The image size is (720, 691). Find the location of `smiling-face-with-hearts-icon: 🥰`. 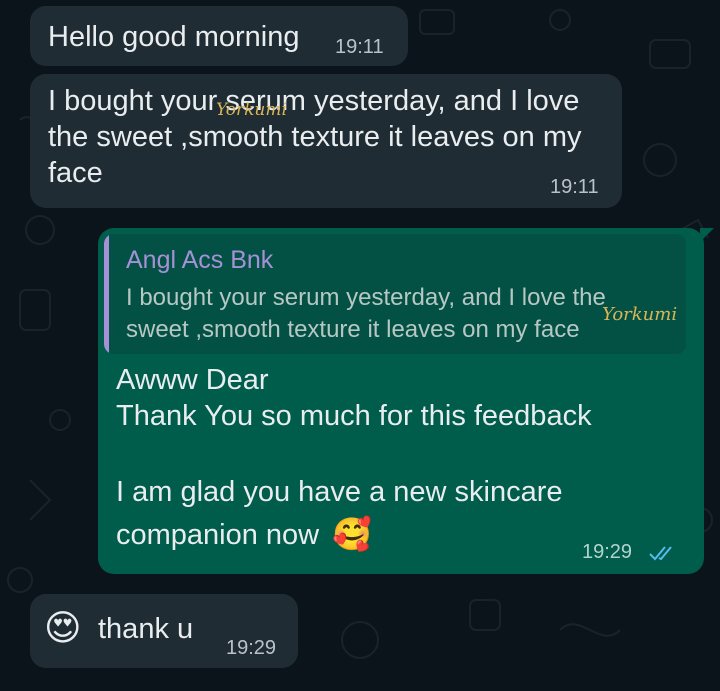

smiling-face-with-hearts-icon: 🥰 is located at coordinates (352, 534).